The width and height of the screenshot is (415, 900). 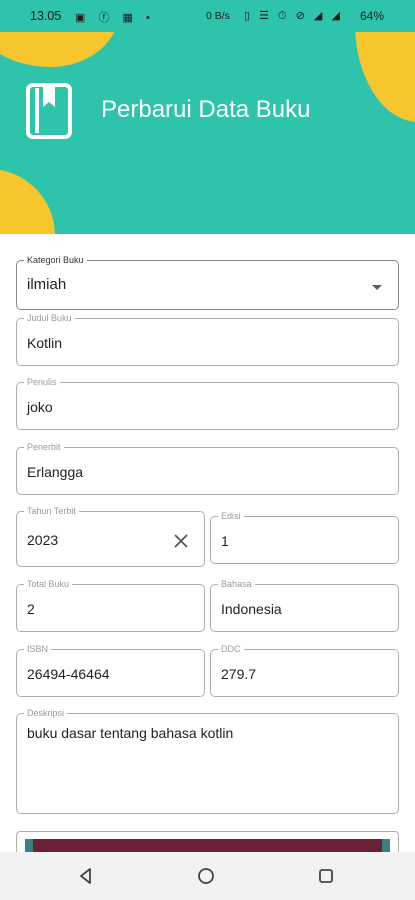 What do you see at coordinates (51, 511) in the screenshot?
I see `tahun-label: Tahun Terbit` at bounding box center [51, 511].